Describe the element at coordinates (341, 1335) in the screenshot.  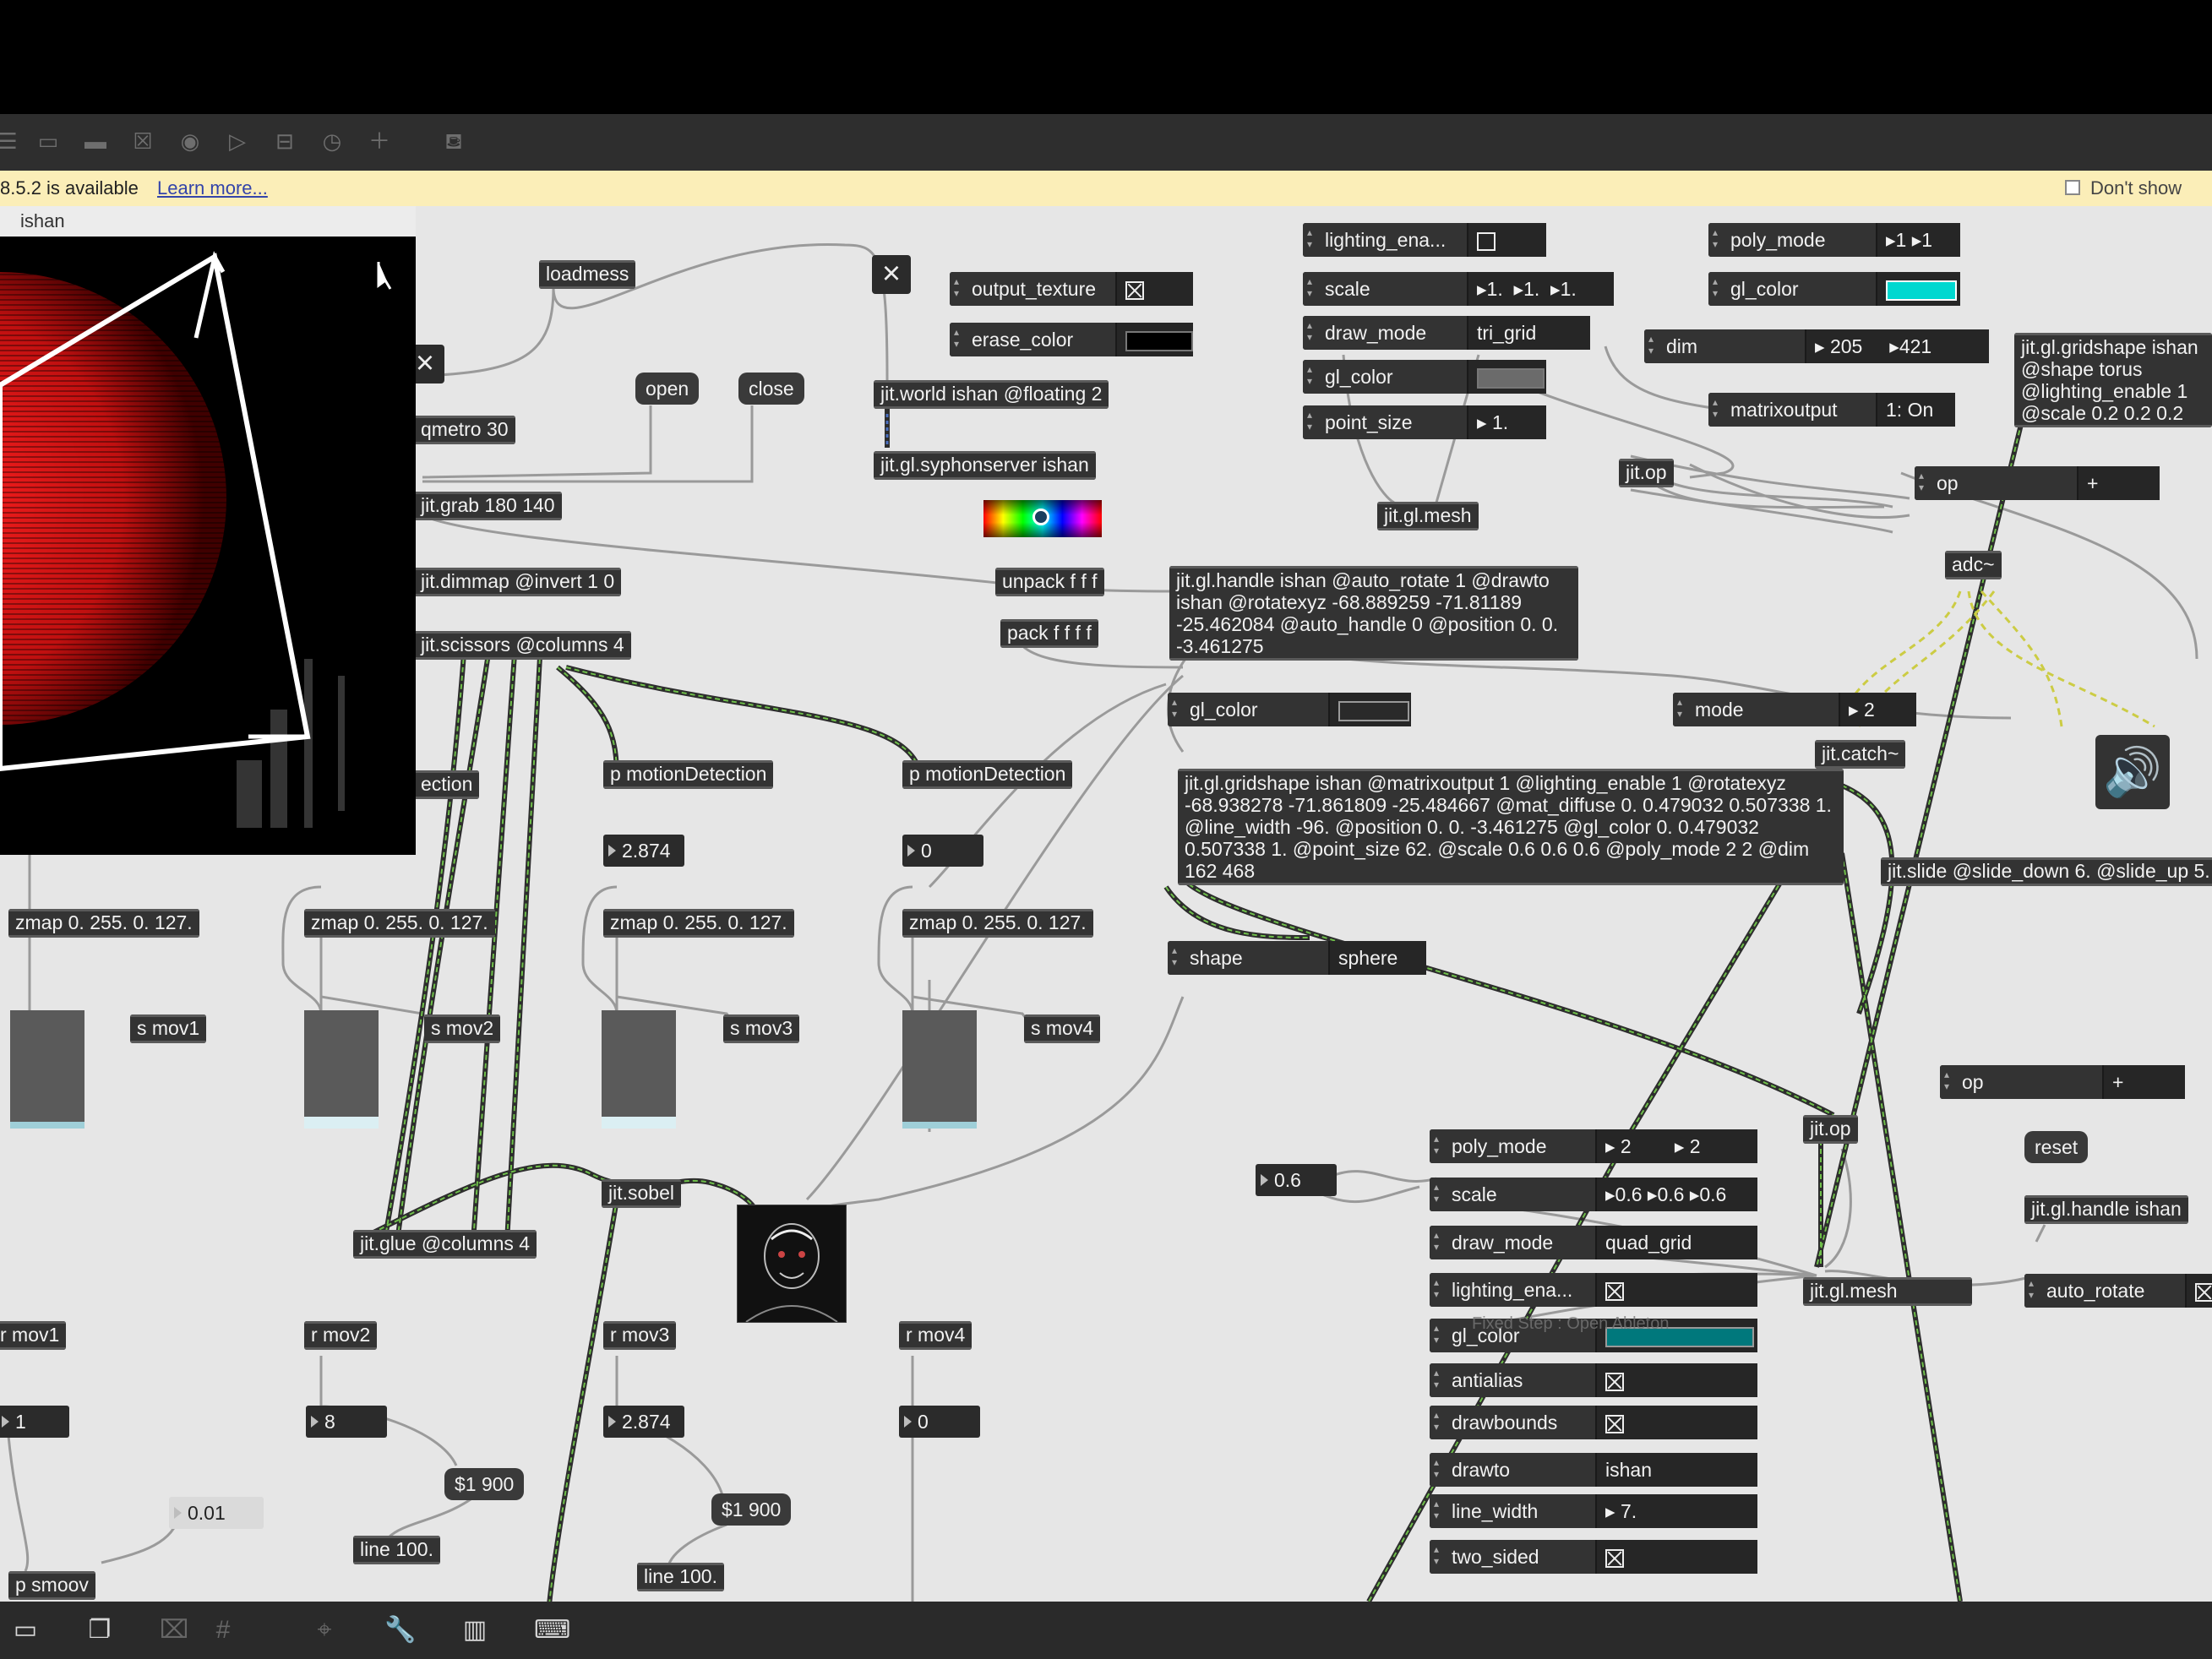
I see `r-mov2-object: r mov2` at that location.